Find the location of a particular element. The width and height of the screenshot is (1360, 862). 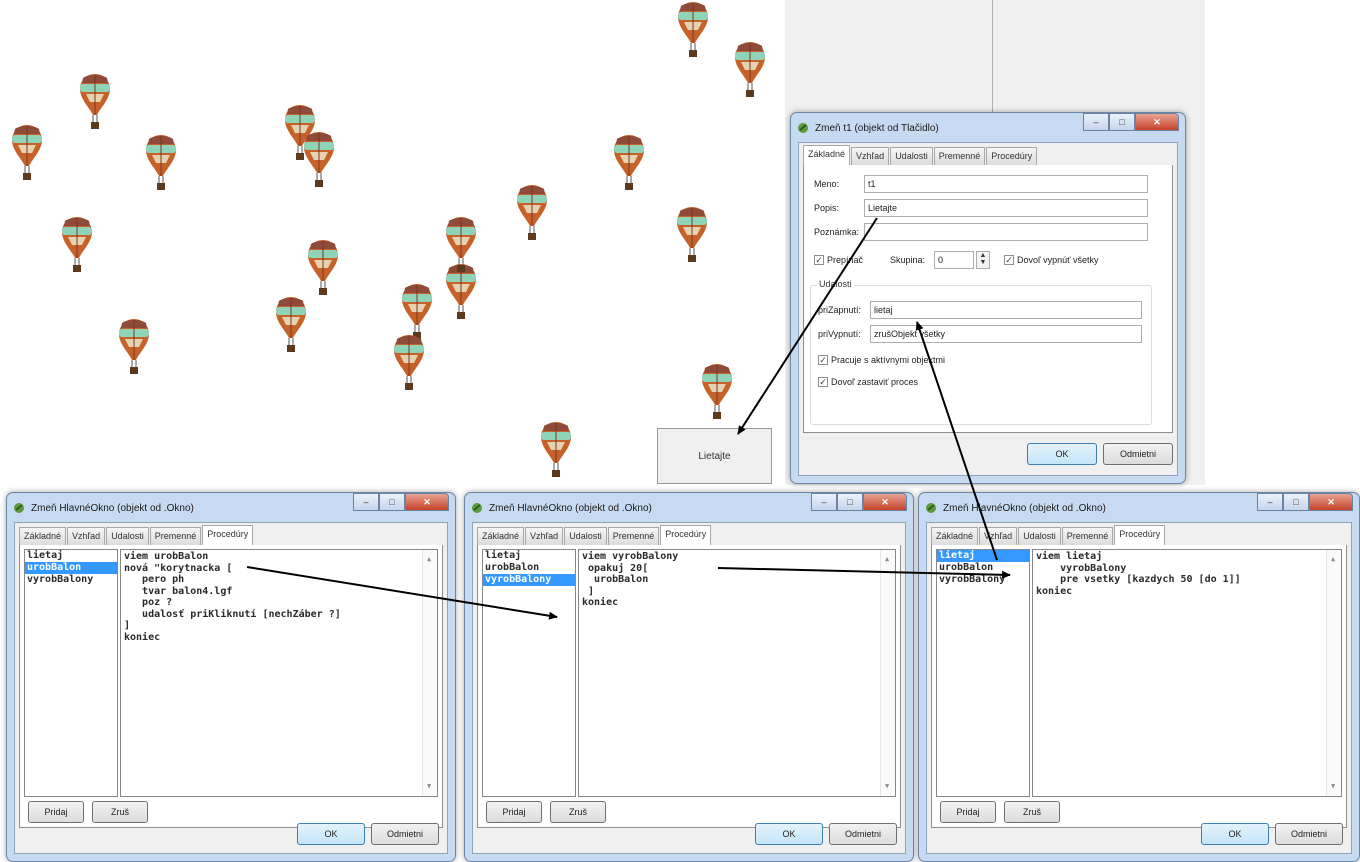

dovol-vypnut-checkbox: ✓ Dovoľ vypnúť všetky is located at coordinates (1051, 260).